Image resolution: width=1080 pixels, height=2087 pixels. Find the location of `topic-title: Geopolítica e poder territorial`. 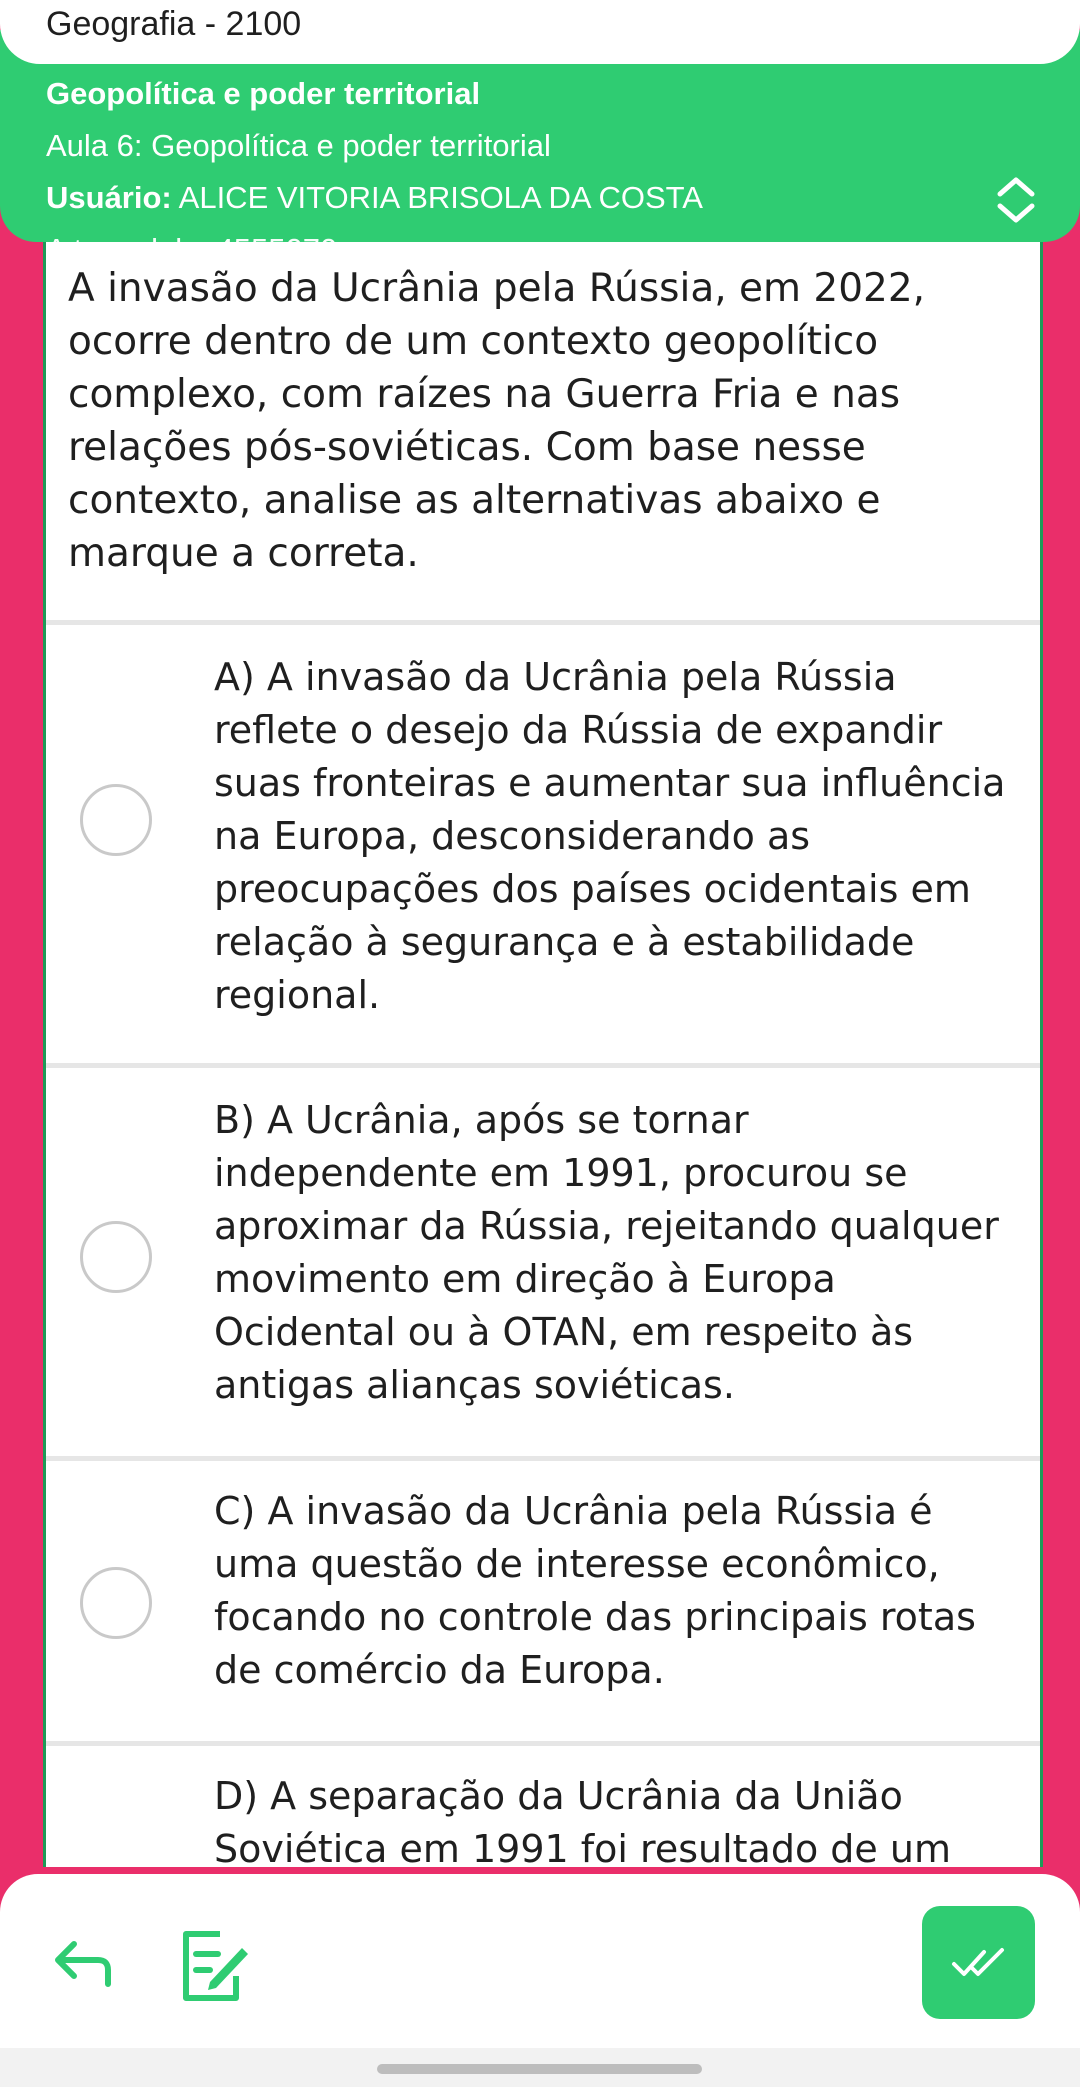

topic-title: Geopolítica e poder territorial is located at coordinates (263, 93).